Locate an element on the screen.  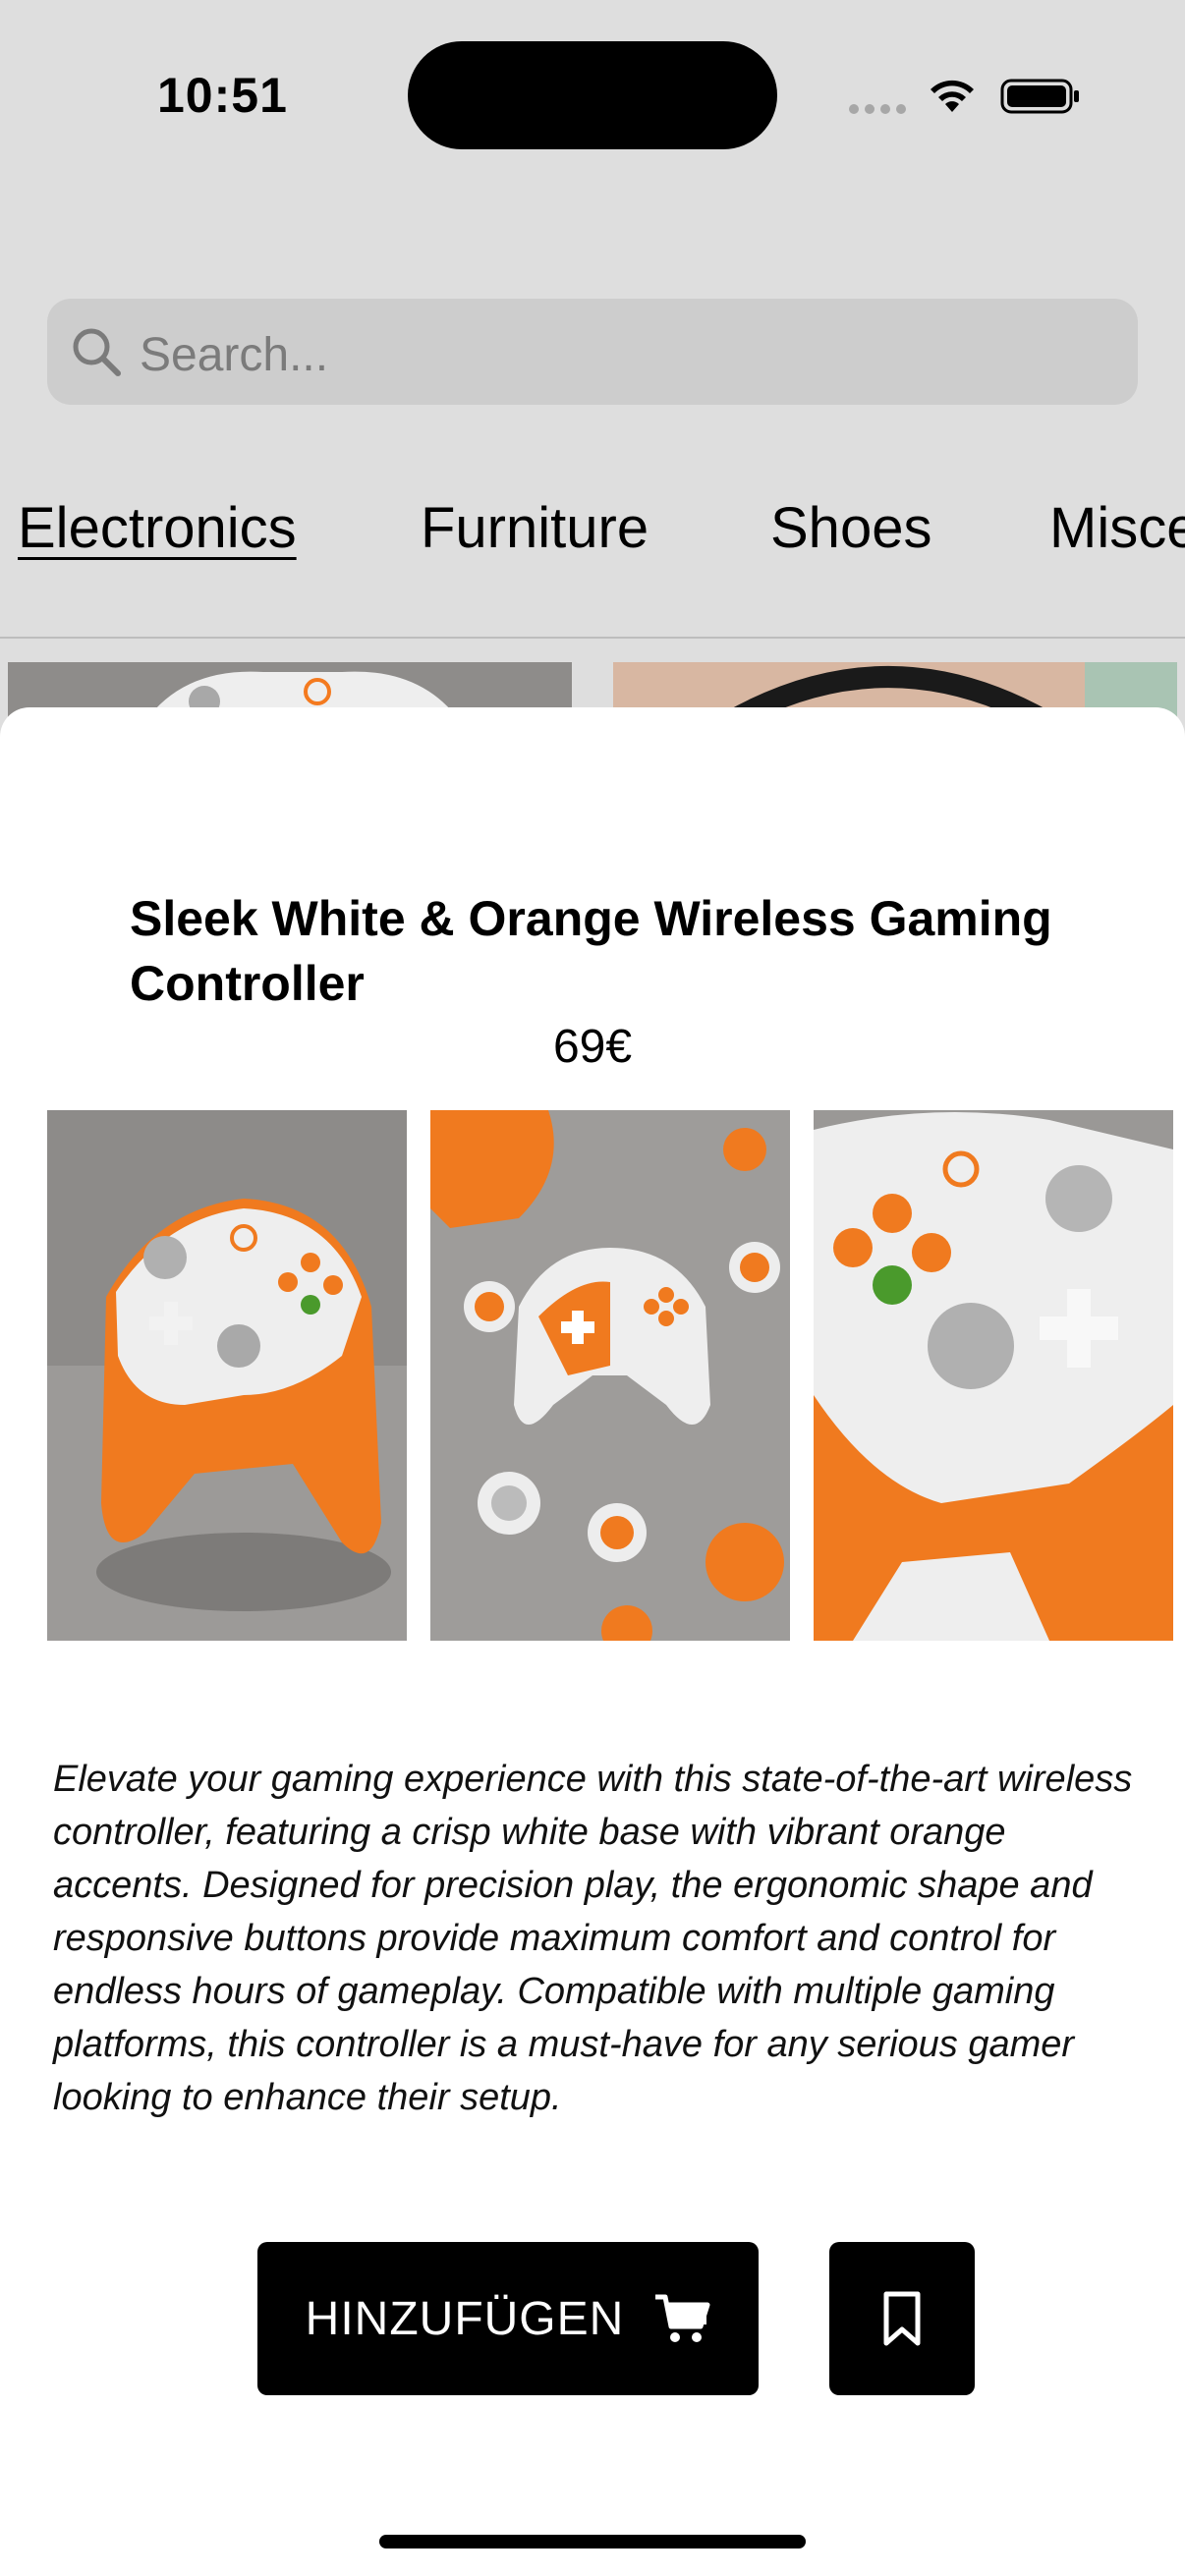
tab-miscellaneous: Misce is located at coordinates (1117, 528).